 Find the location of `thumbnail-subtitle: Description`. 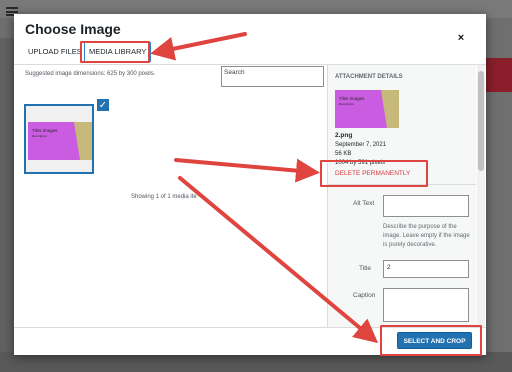

thumbnail-subtitle: Description is located at coordinates (39, 136).